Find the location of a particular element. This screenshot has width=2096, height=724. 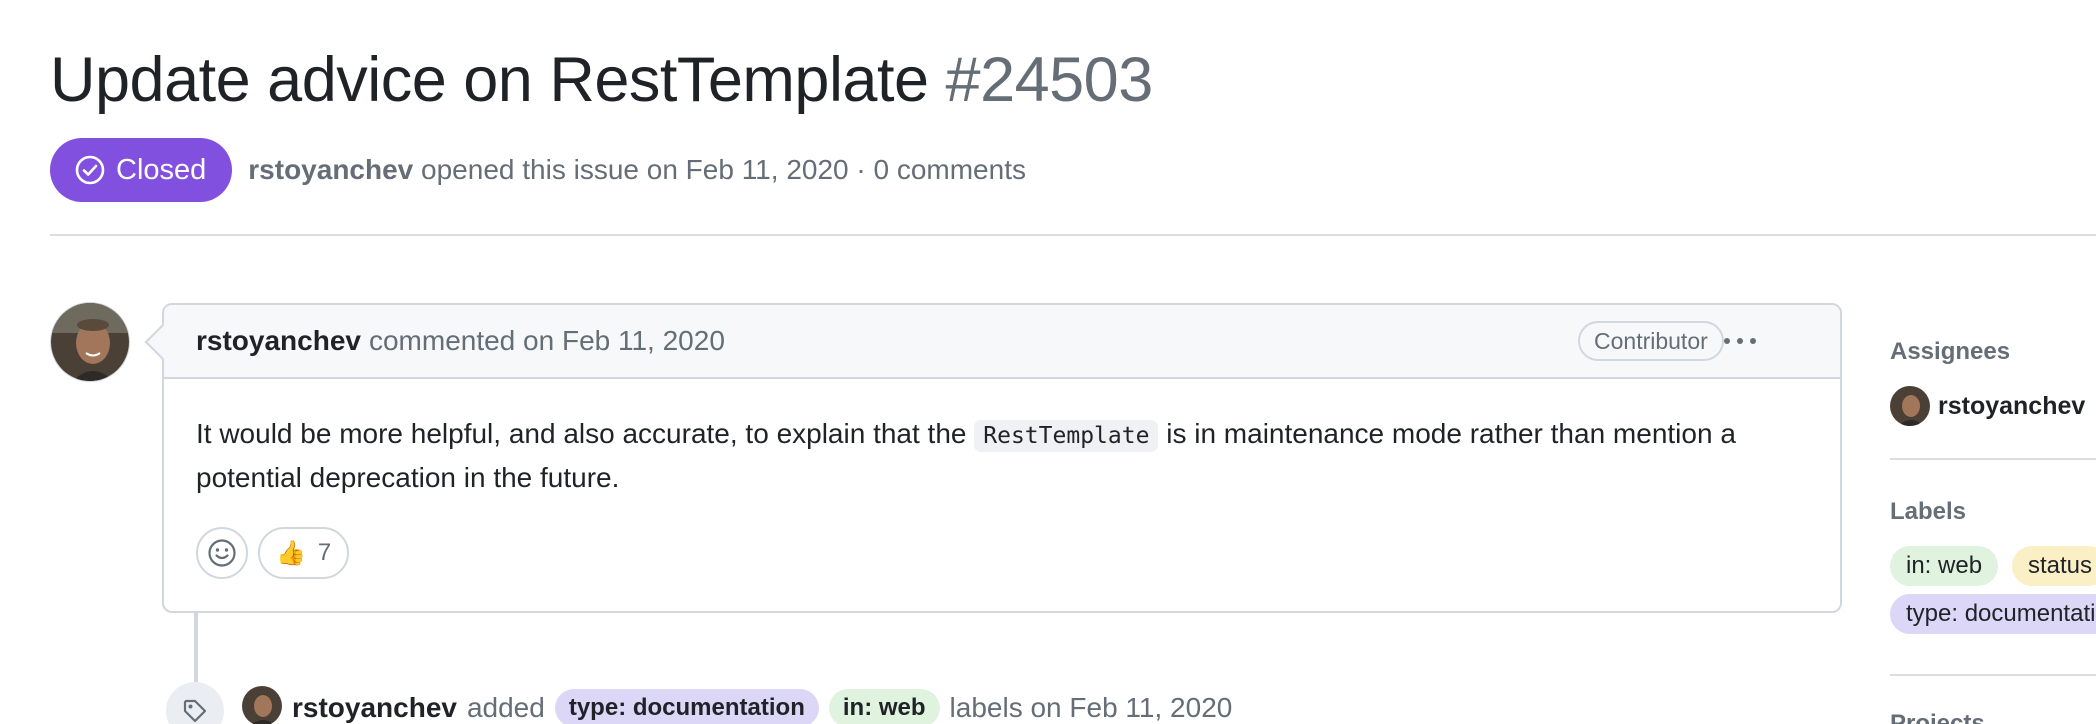

projects-heading: Projects is located at coordinates (1937, 717).